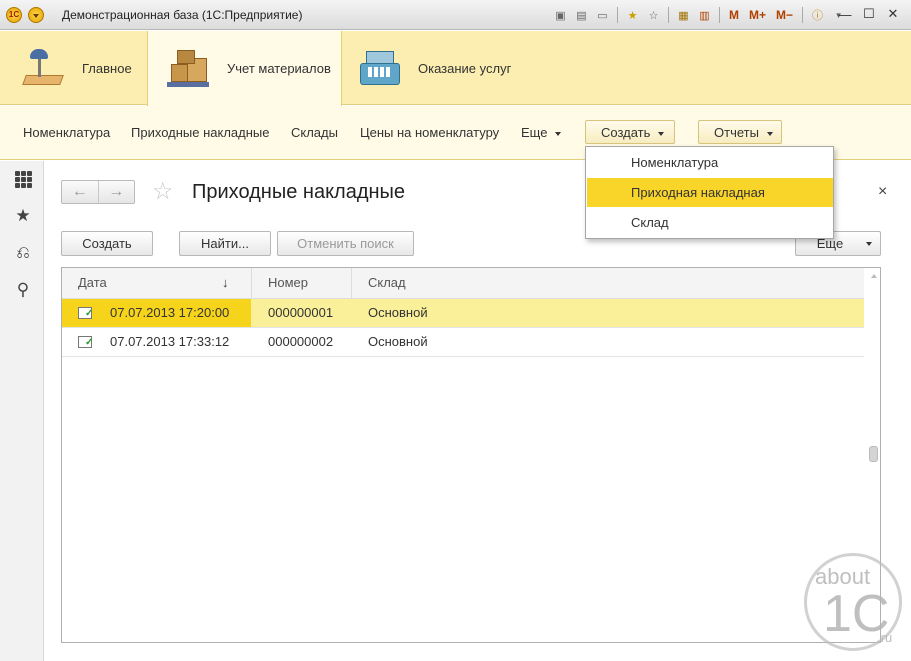  Describe the element at coordinates (581, 15) in the screenshot. I see `print-icon: ▤` at that location.